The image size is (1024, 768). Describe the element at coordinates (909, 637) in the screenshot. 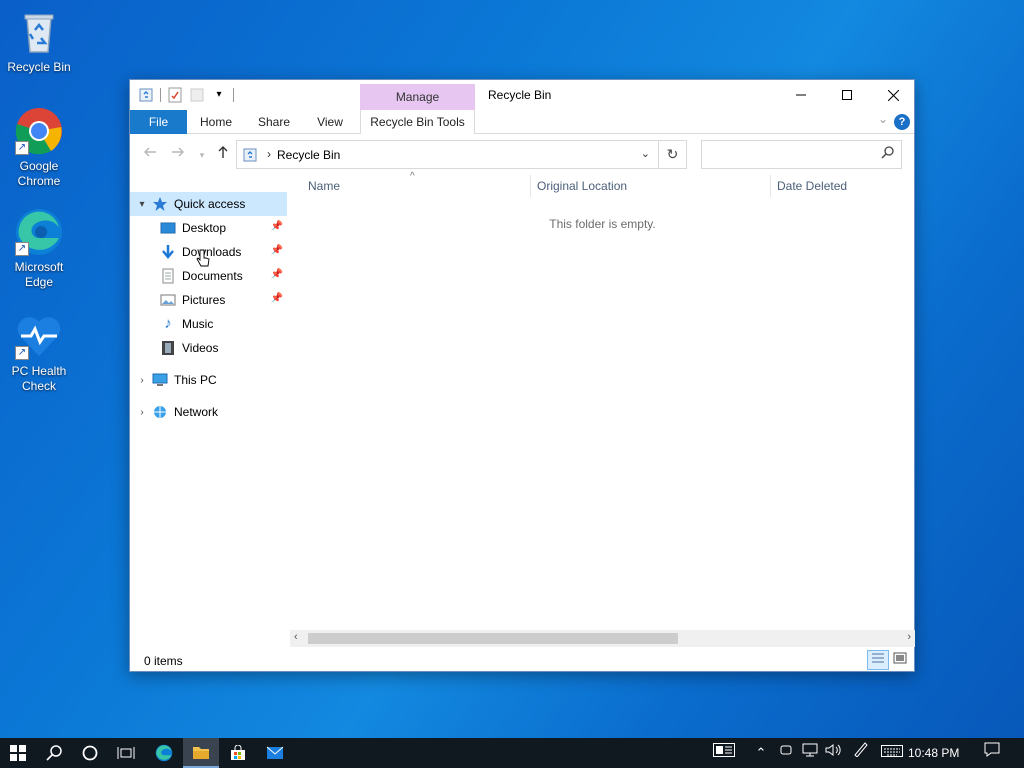

I see `scroll-right-arrow-icon: ›` at that location.